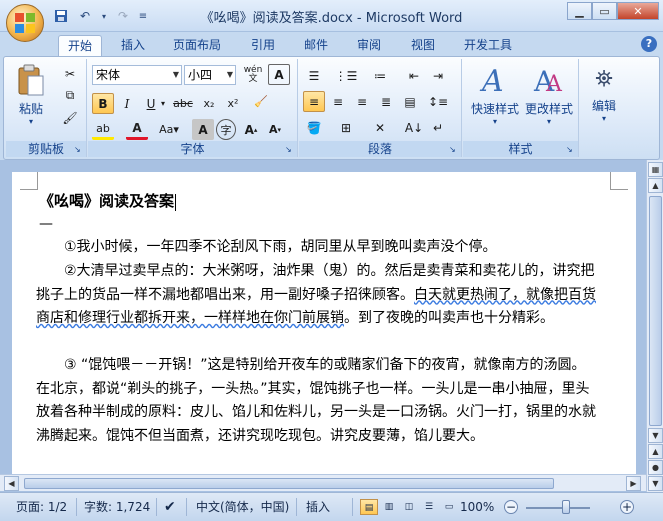 This screenshot has width=663, height=521. What do you see at coordinates (275, 129) in the screenshot?
I see `shrink-font-icon: A ▾` at bounding box center [275, 129].